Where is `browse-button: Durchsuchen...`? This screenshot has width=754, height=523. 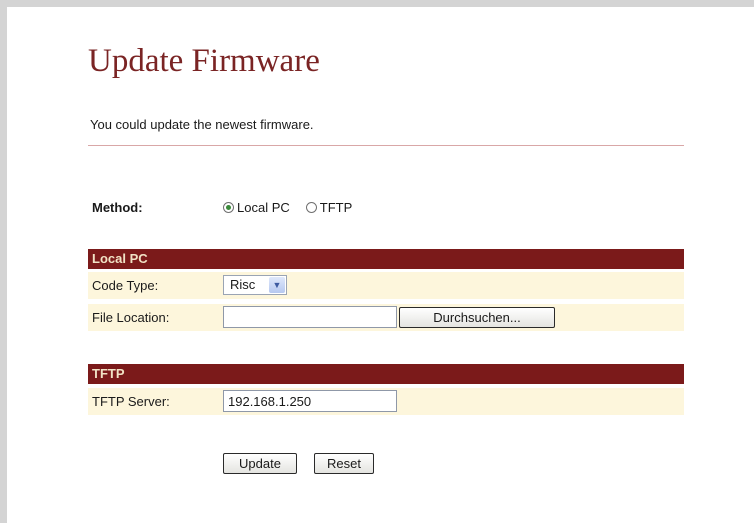 browse-button: Durchsuchen... is located at coordinates (477, 317).